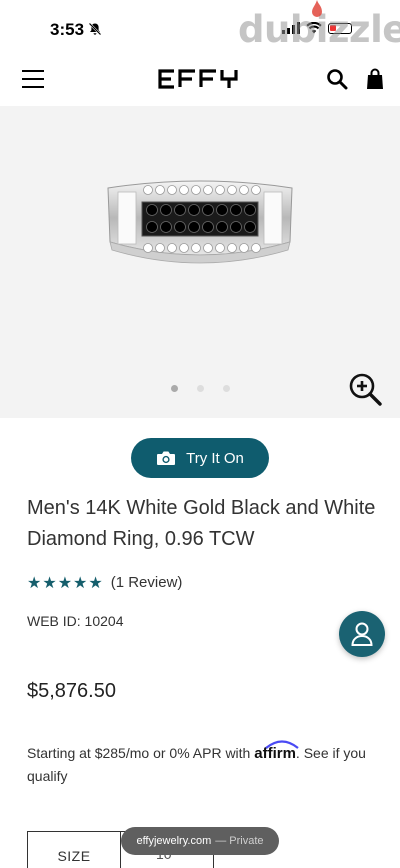  What do you see at coordinates (104, 582) in the screenshot?
I see `product-rating: ★ ★ ★ ★ ★ (1 Review)` at bounding box center [104, 582].